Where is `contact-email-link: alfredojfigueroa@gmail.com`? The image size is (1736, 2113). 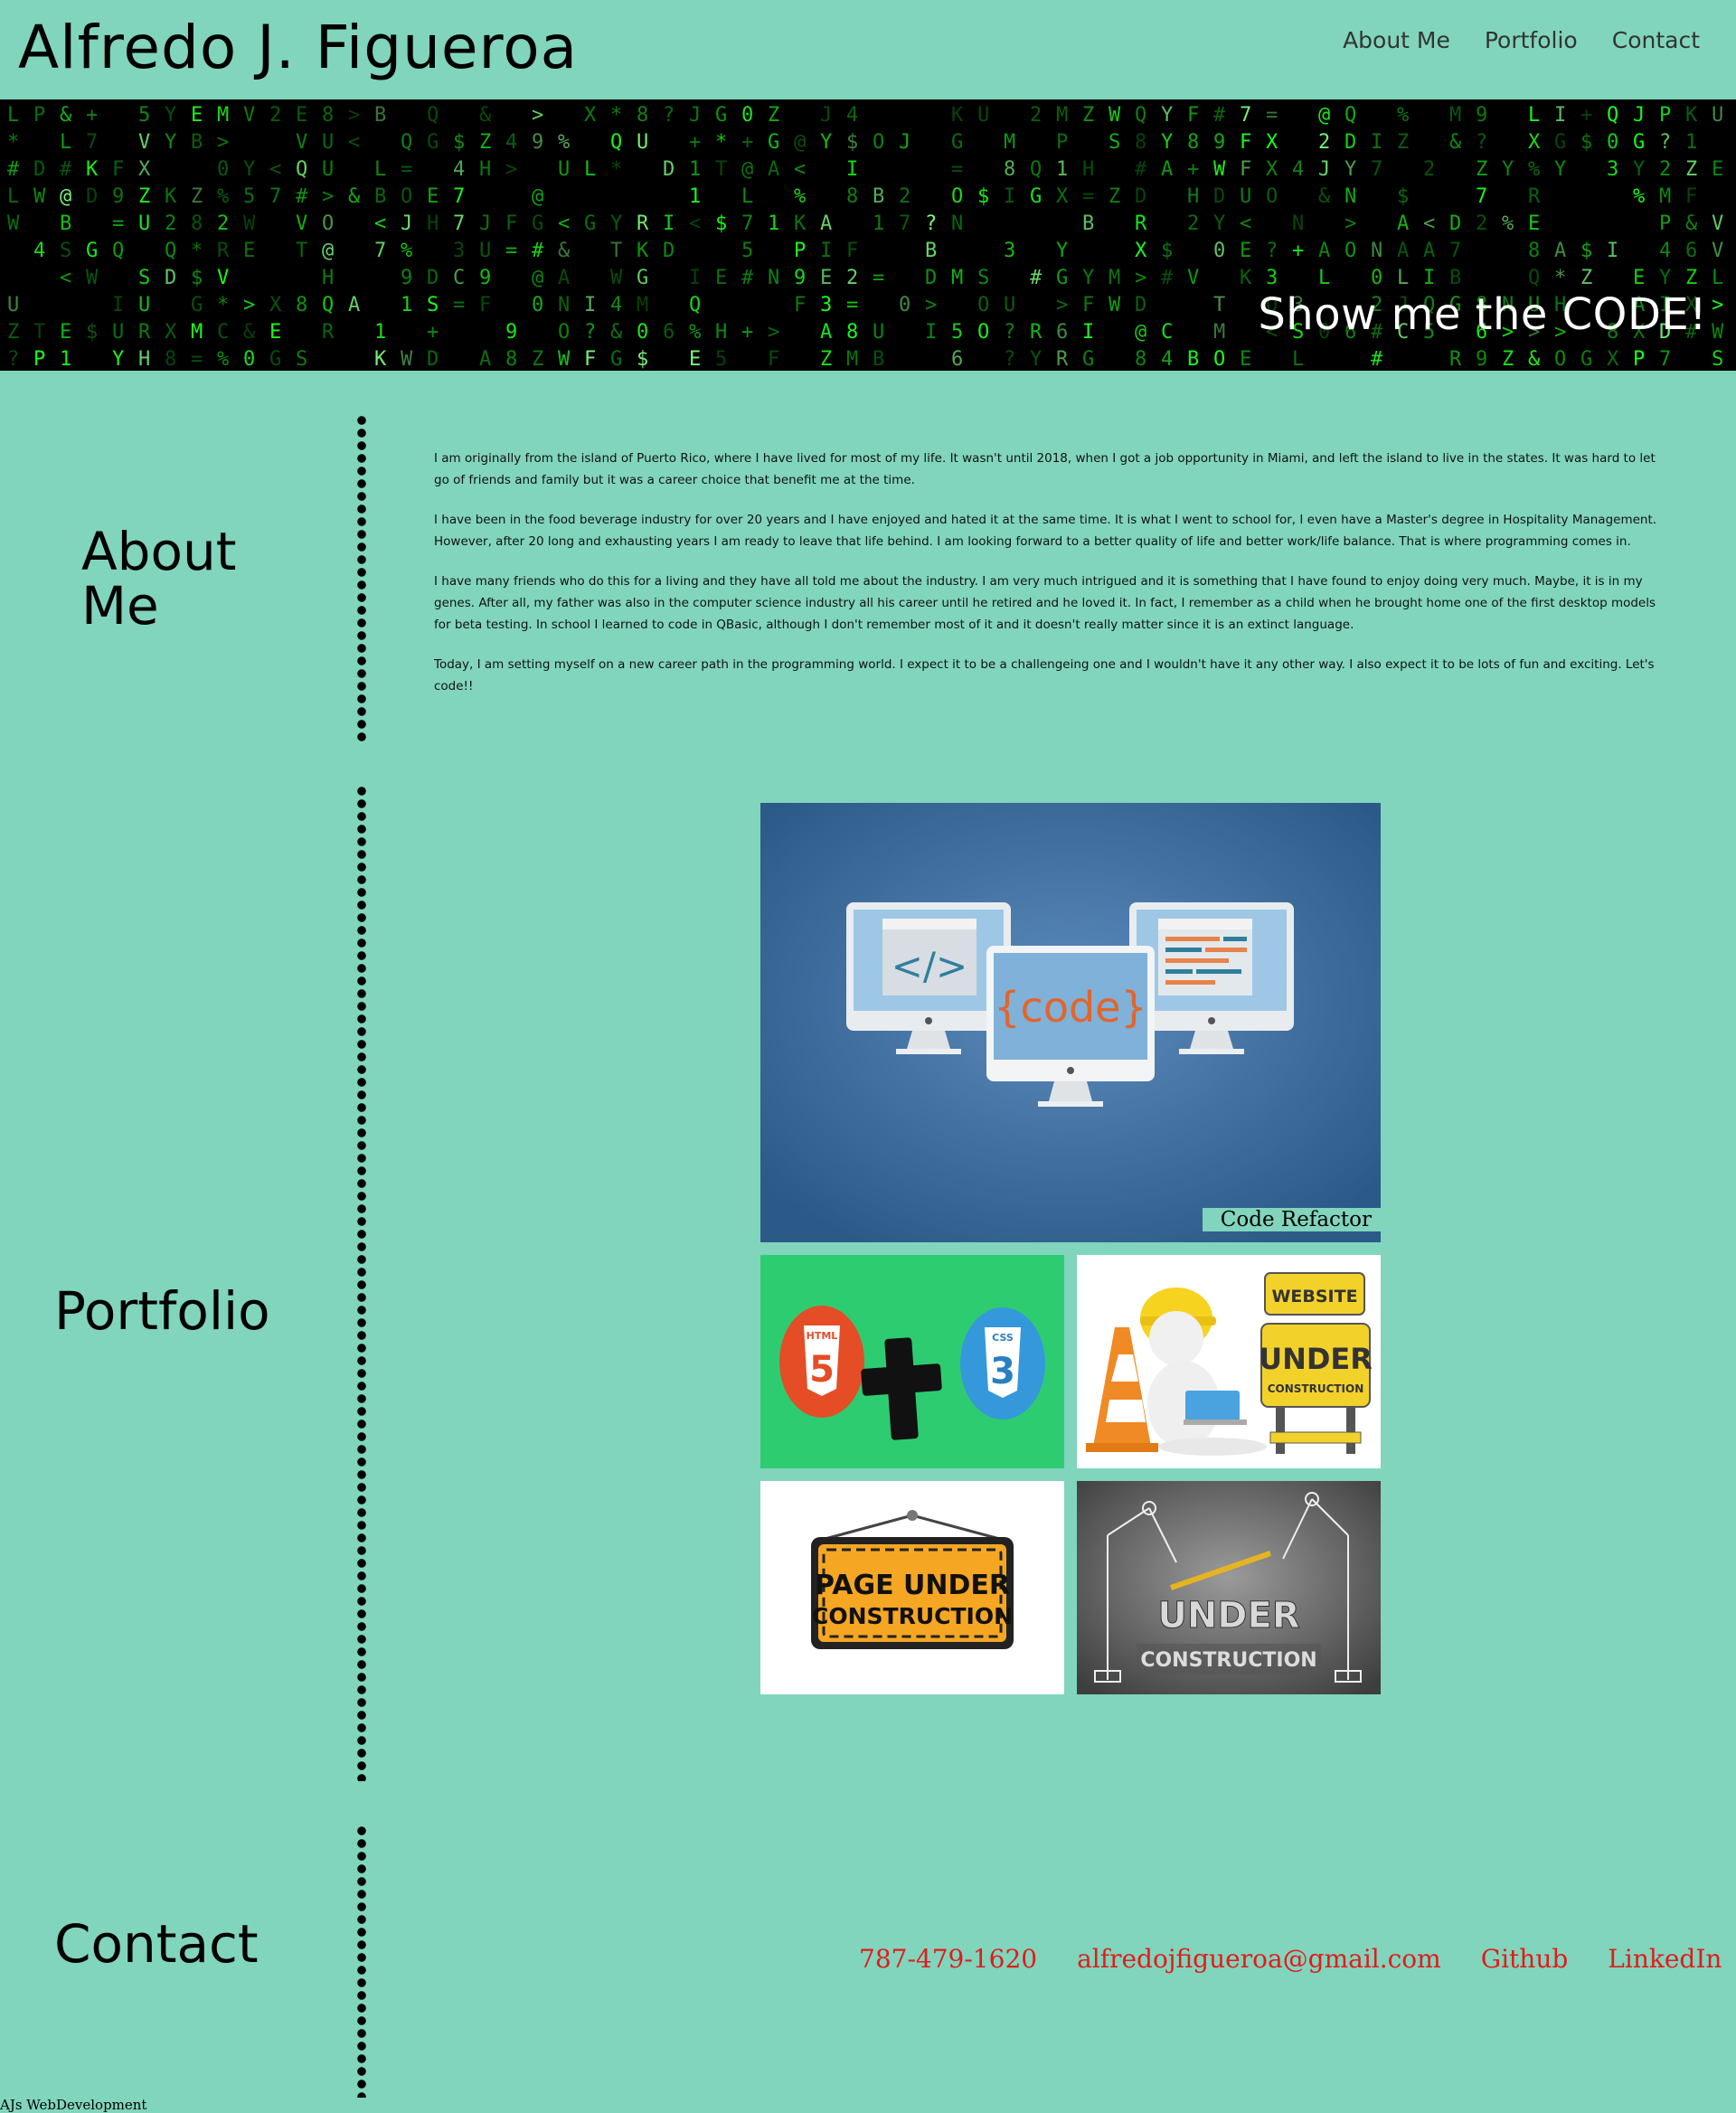
contact-email-link: alfredojfigueroa@gmail.com is located at coordinates (1259, 1959).